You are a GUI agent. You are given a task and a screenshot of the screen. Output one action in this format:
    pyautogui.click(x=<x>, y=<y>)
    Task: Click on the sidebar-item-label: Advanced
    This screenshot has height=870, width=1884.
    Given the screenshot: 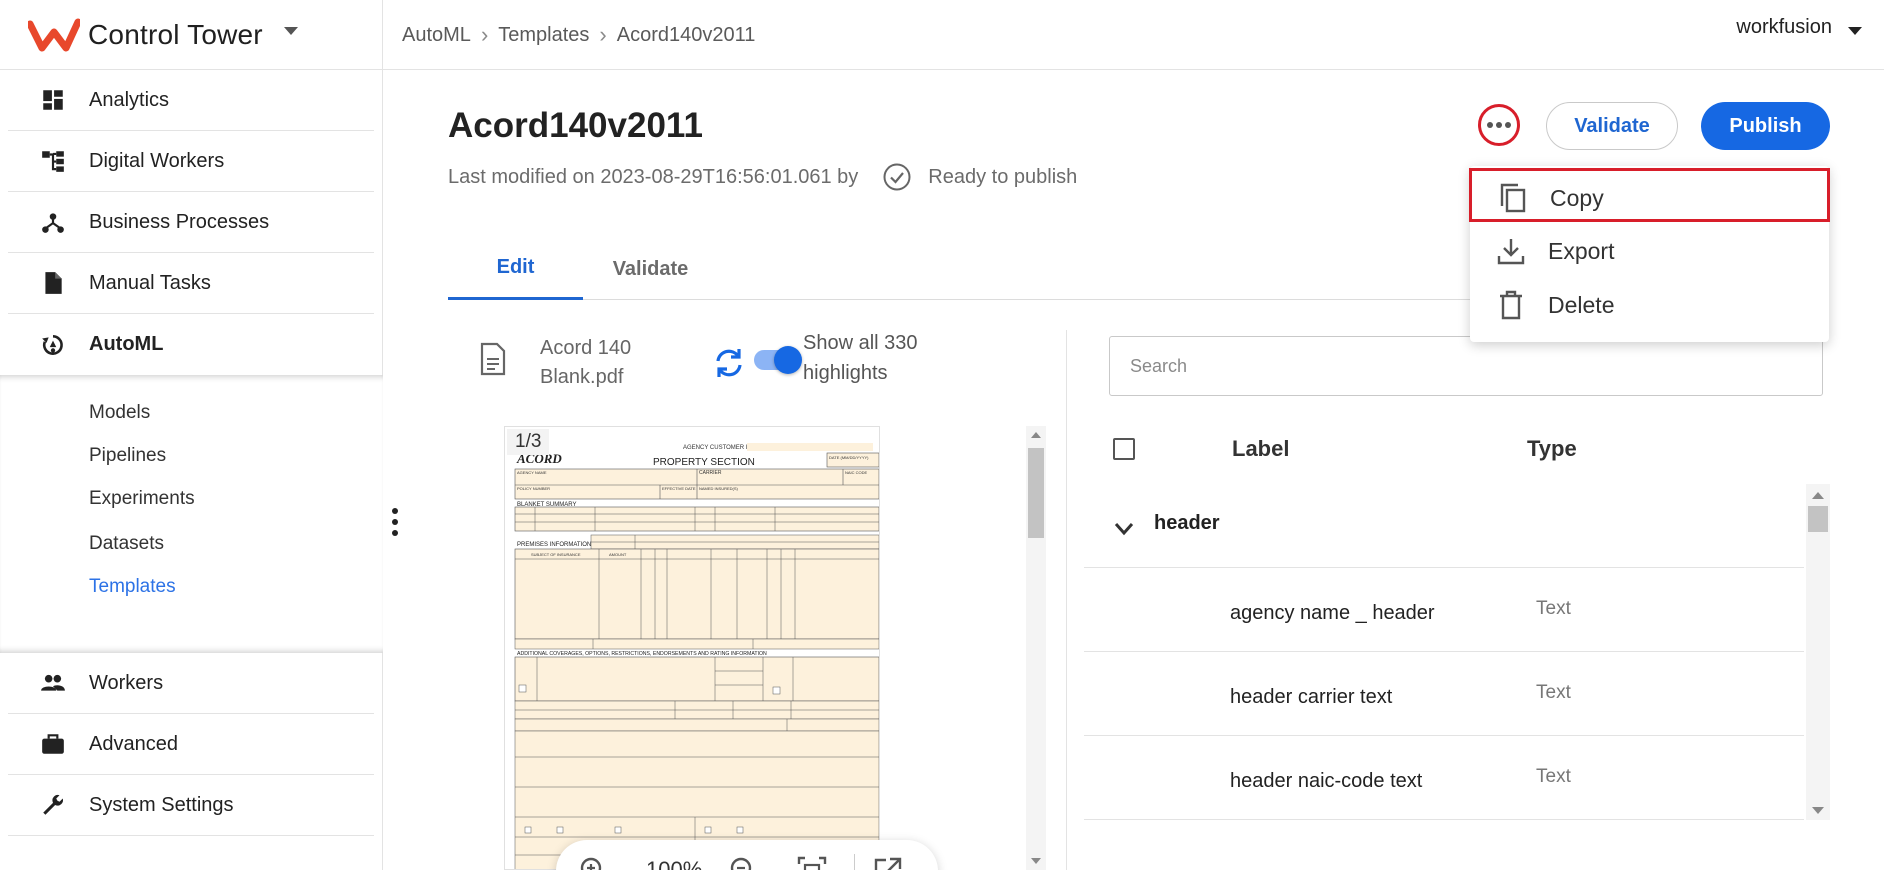 What is the action you would take?
    pyautogui.click(x=133, y=743)
    